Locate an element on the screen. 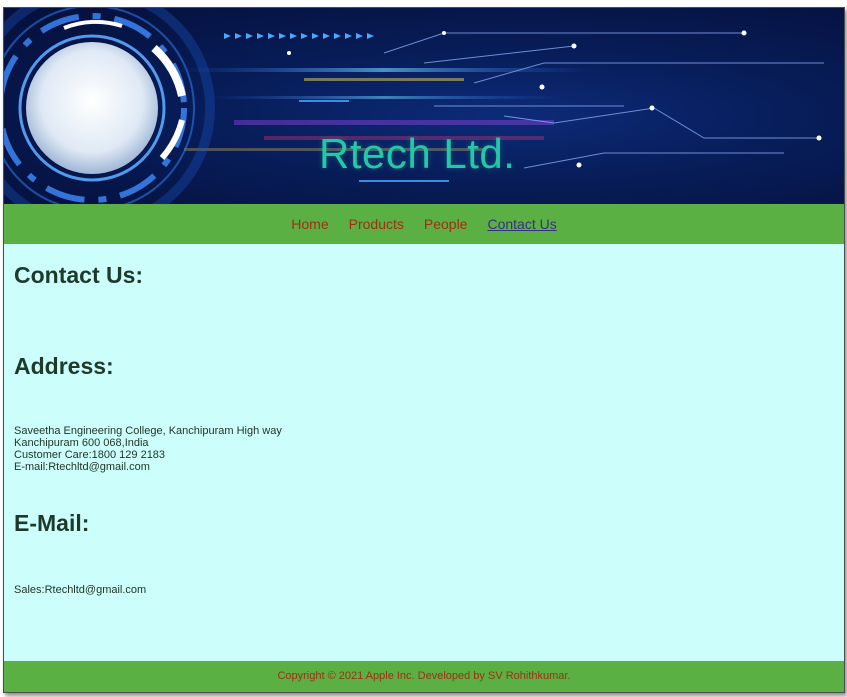 This screenshot has width=847, height=697. sales-email: Sales:Rtechltd@gmail.com is located at coordinates (80, 590).